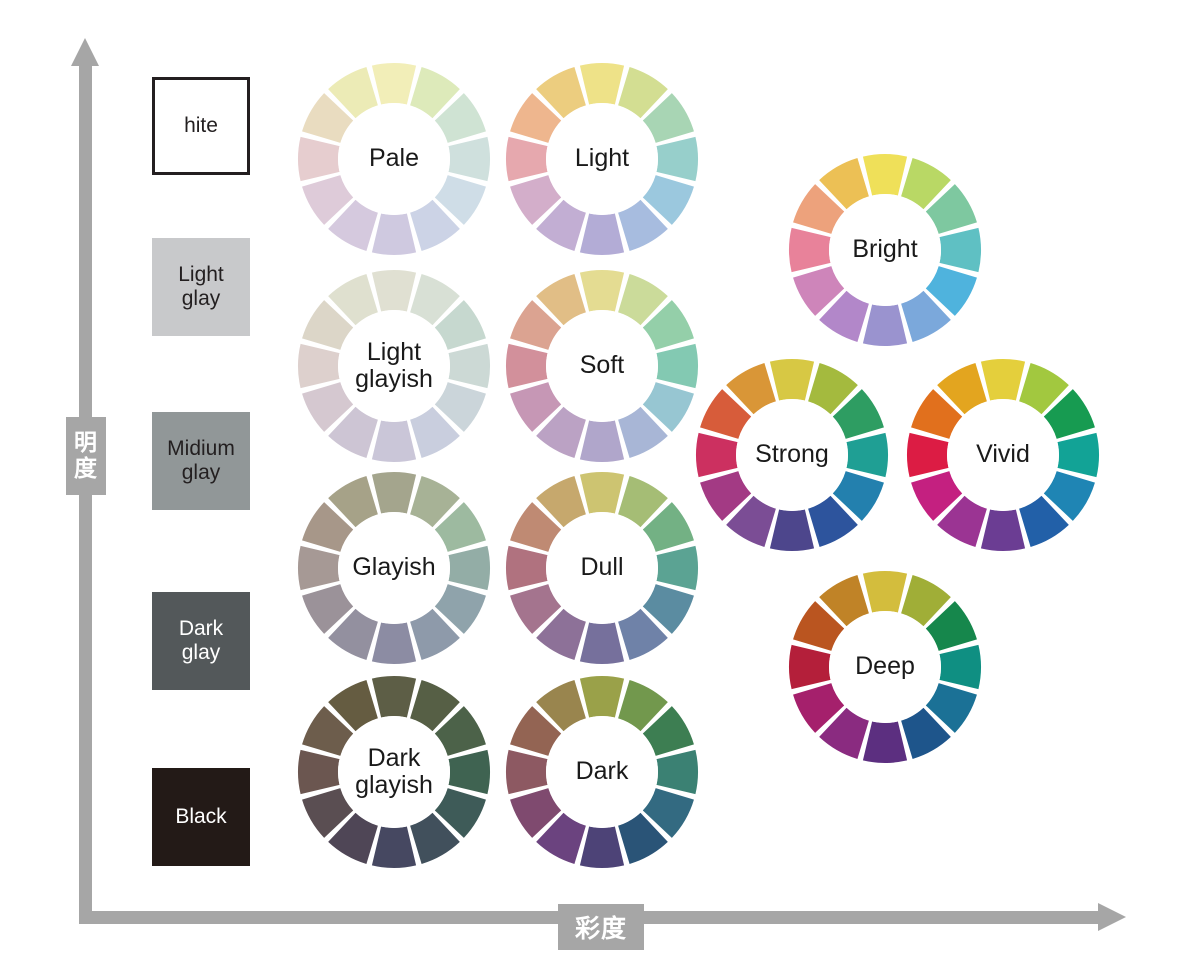 The width and height of the screenshot is (1200, 979). What do you see at coordinates (85, 52) in the screenshot?
I see `arrow-up-icon` at bounding box center [85, 52].